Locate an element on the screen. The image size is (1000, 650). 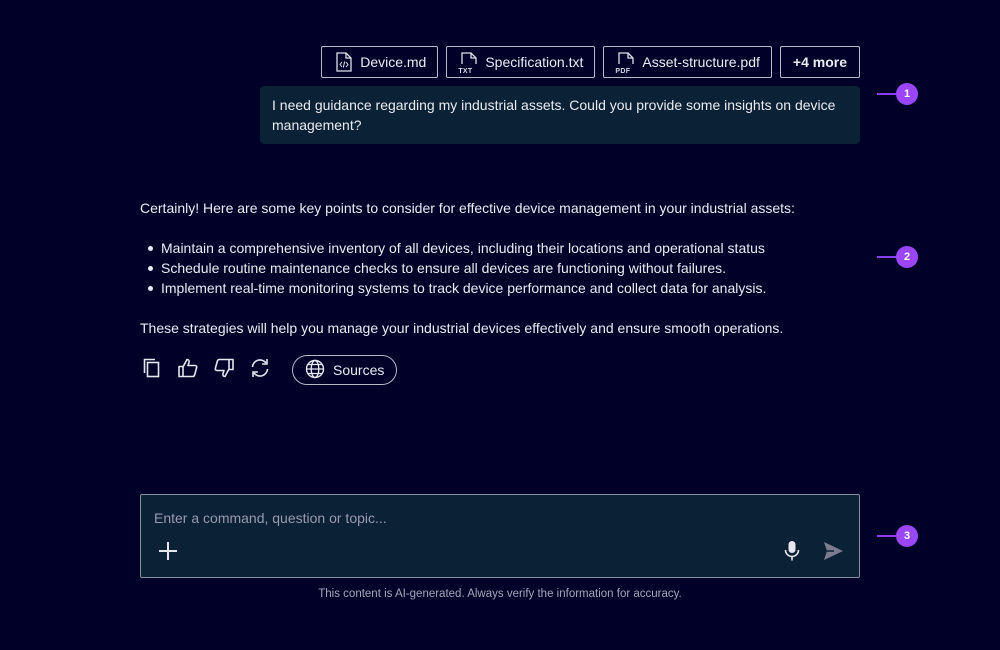
attachment-chip-specification-txt: TXT Specification.txt is located at coordinates (521, 62).